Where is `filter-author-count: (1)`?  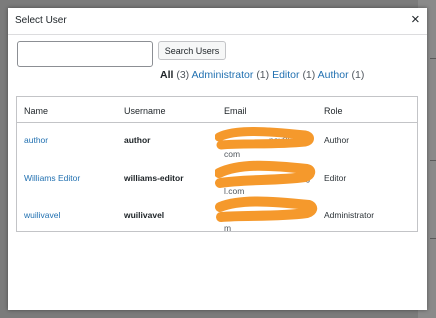 filter-author-count: (1) is located at coordinates (358, 75).